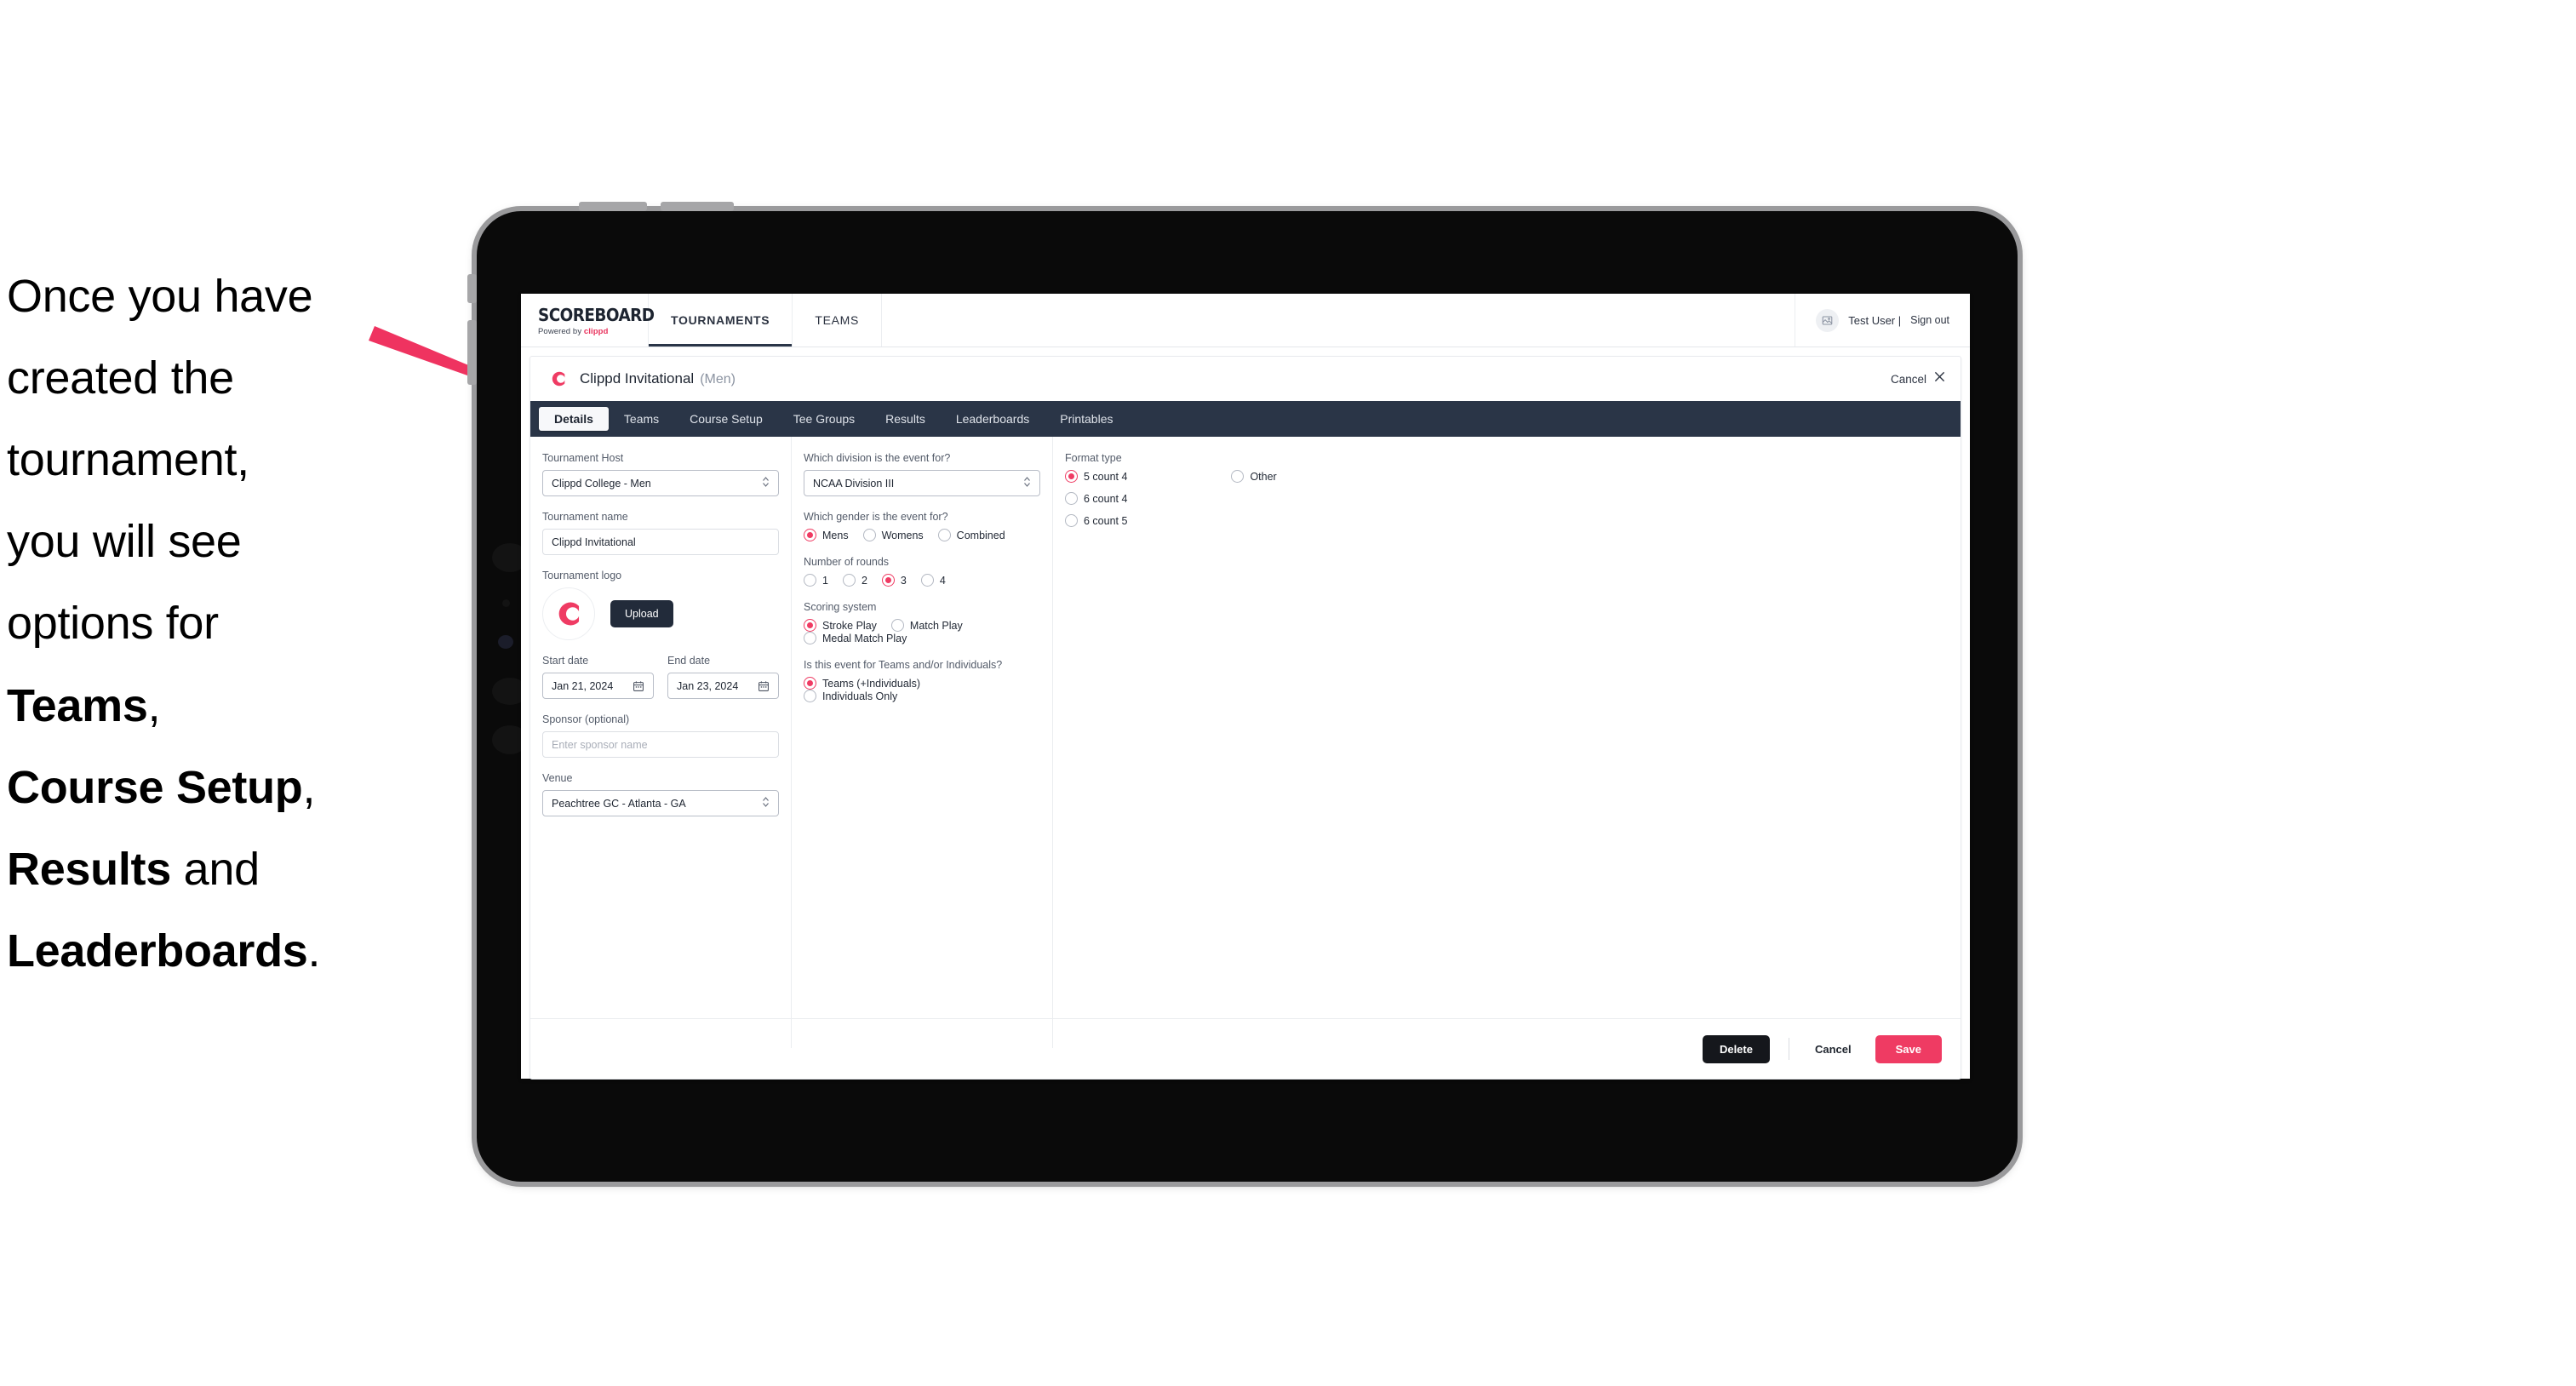 This screenshot has height=1386, width=2576. I want to click on field-venue: Venue Peachtree GC - Atlanta - GA, so click(660, 794).